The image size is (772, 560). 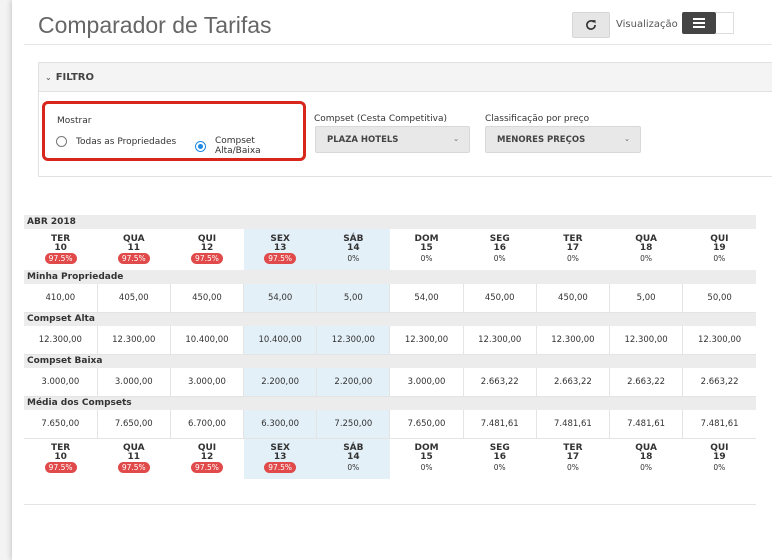 What do you see at coordinates (74, 77) in the screenshot?
I see `filter-heading: FILTRO` at bounding box center [74, 77].